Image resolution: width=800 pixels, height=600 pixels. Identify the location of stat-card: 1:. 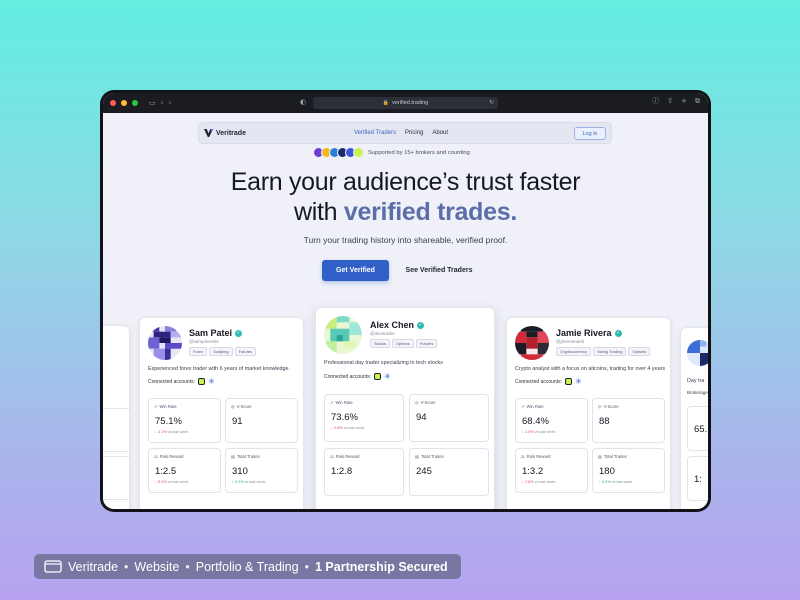
(697, 478).